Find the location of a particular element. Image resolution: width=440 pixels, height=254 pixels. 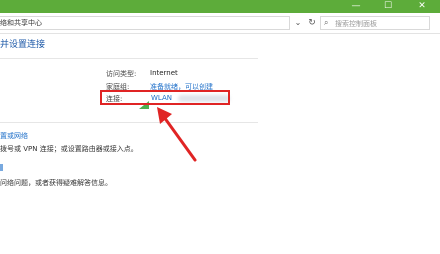

close-button: ✕ is located at coordinates (422, 6).